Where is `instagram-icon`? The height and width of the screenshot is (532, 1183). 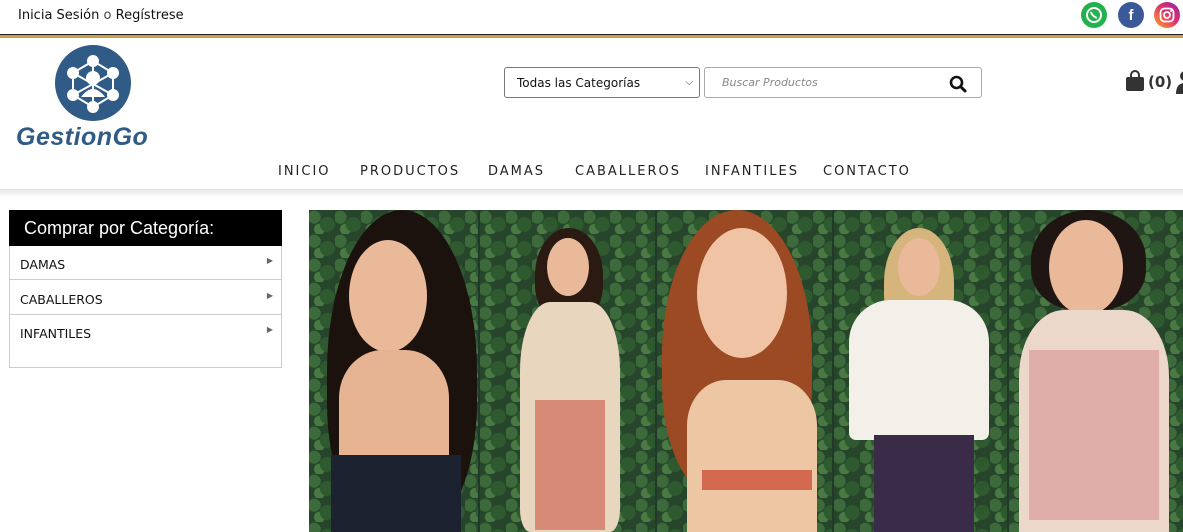
instagram-icon is located at coordinates (1167, 15).